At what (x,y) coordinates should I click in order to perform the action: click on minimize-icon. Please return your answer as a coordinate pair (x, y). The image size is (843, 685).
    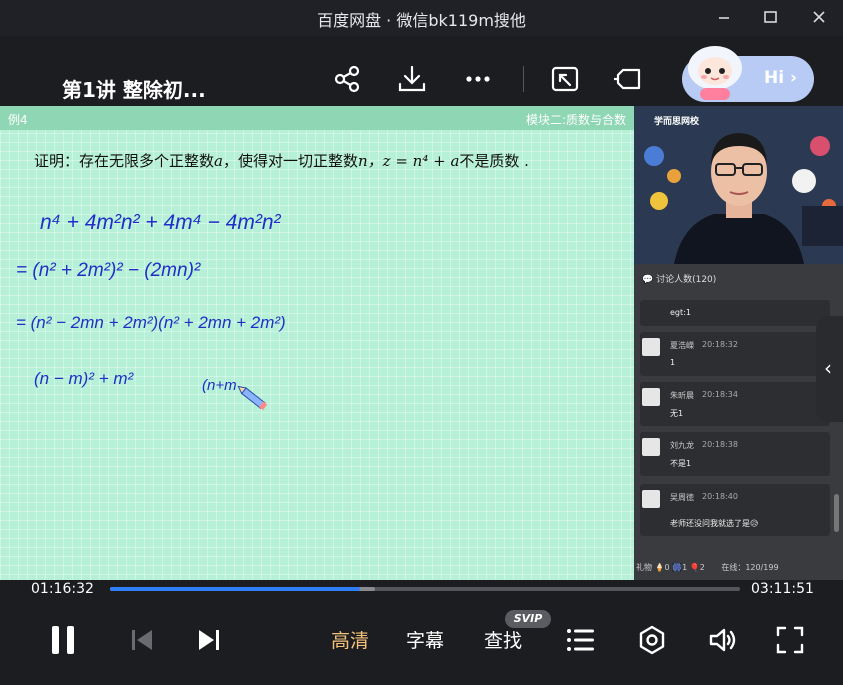
    Looking at the image, I should click on (724, 17).